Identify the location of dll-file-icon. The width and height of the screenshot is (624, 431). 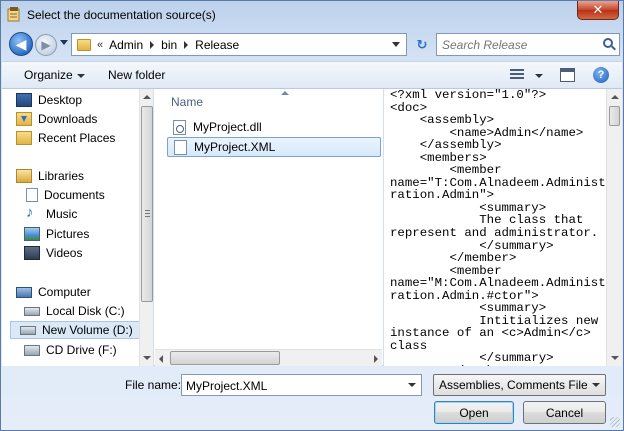
(179, 127).